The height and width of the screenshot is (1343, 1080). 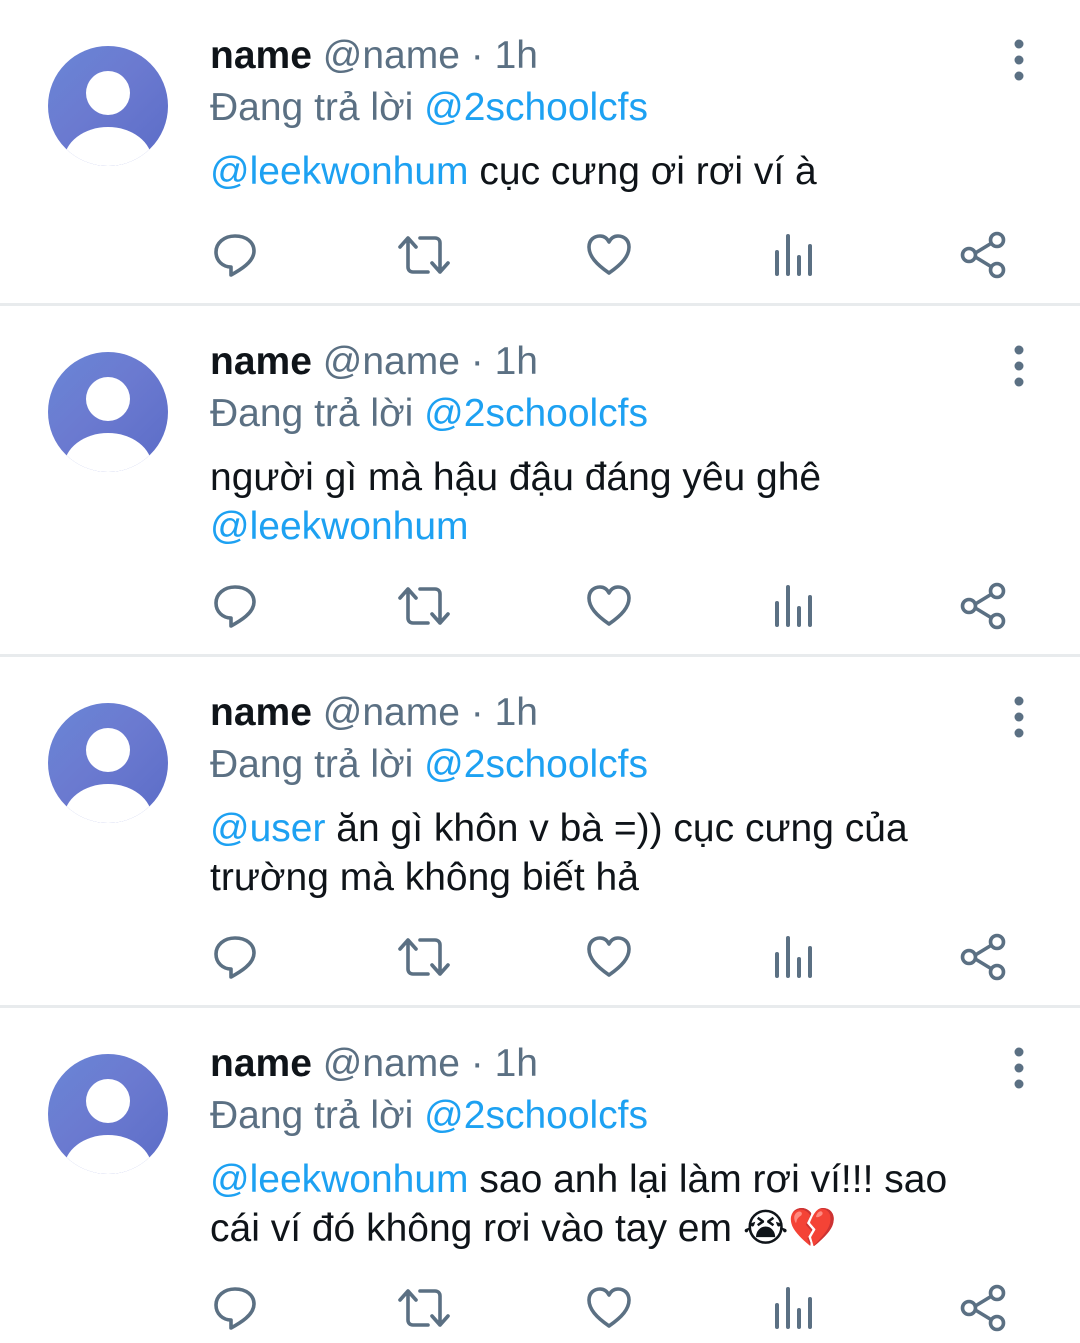 I want to click on tweet-text-segment: người gì mà hậu đậu đáng yêu ghê, so click(x=516, y=477).